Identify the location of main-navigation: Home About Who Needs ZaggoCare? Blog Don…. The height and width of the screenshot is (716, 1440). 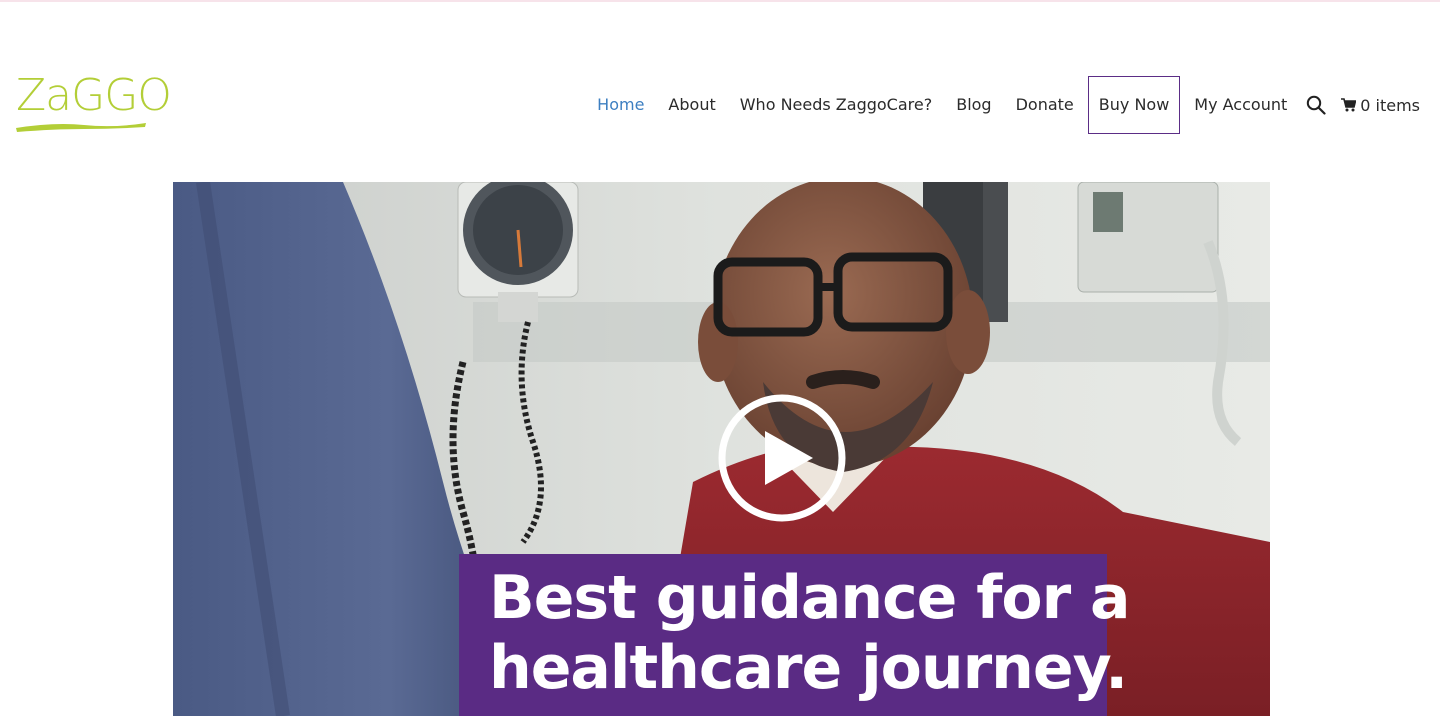
(1002, 105).